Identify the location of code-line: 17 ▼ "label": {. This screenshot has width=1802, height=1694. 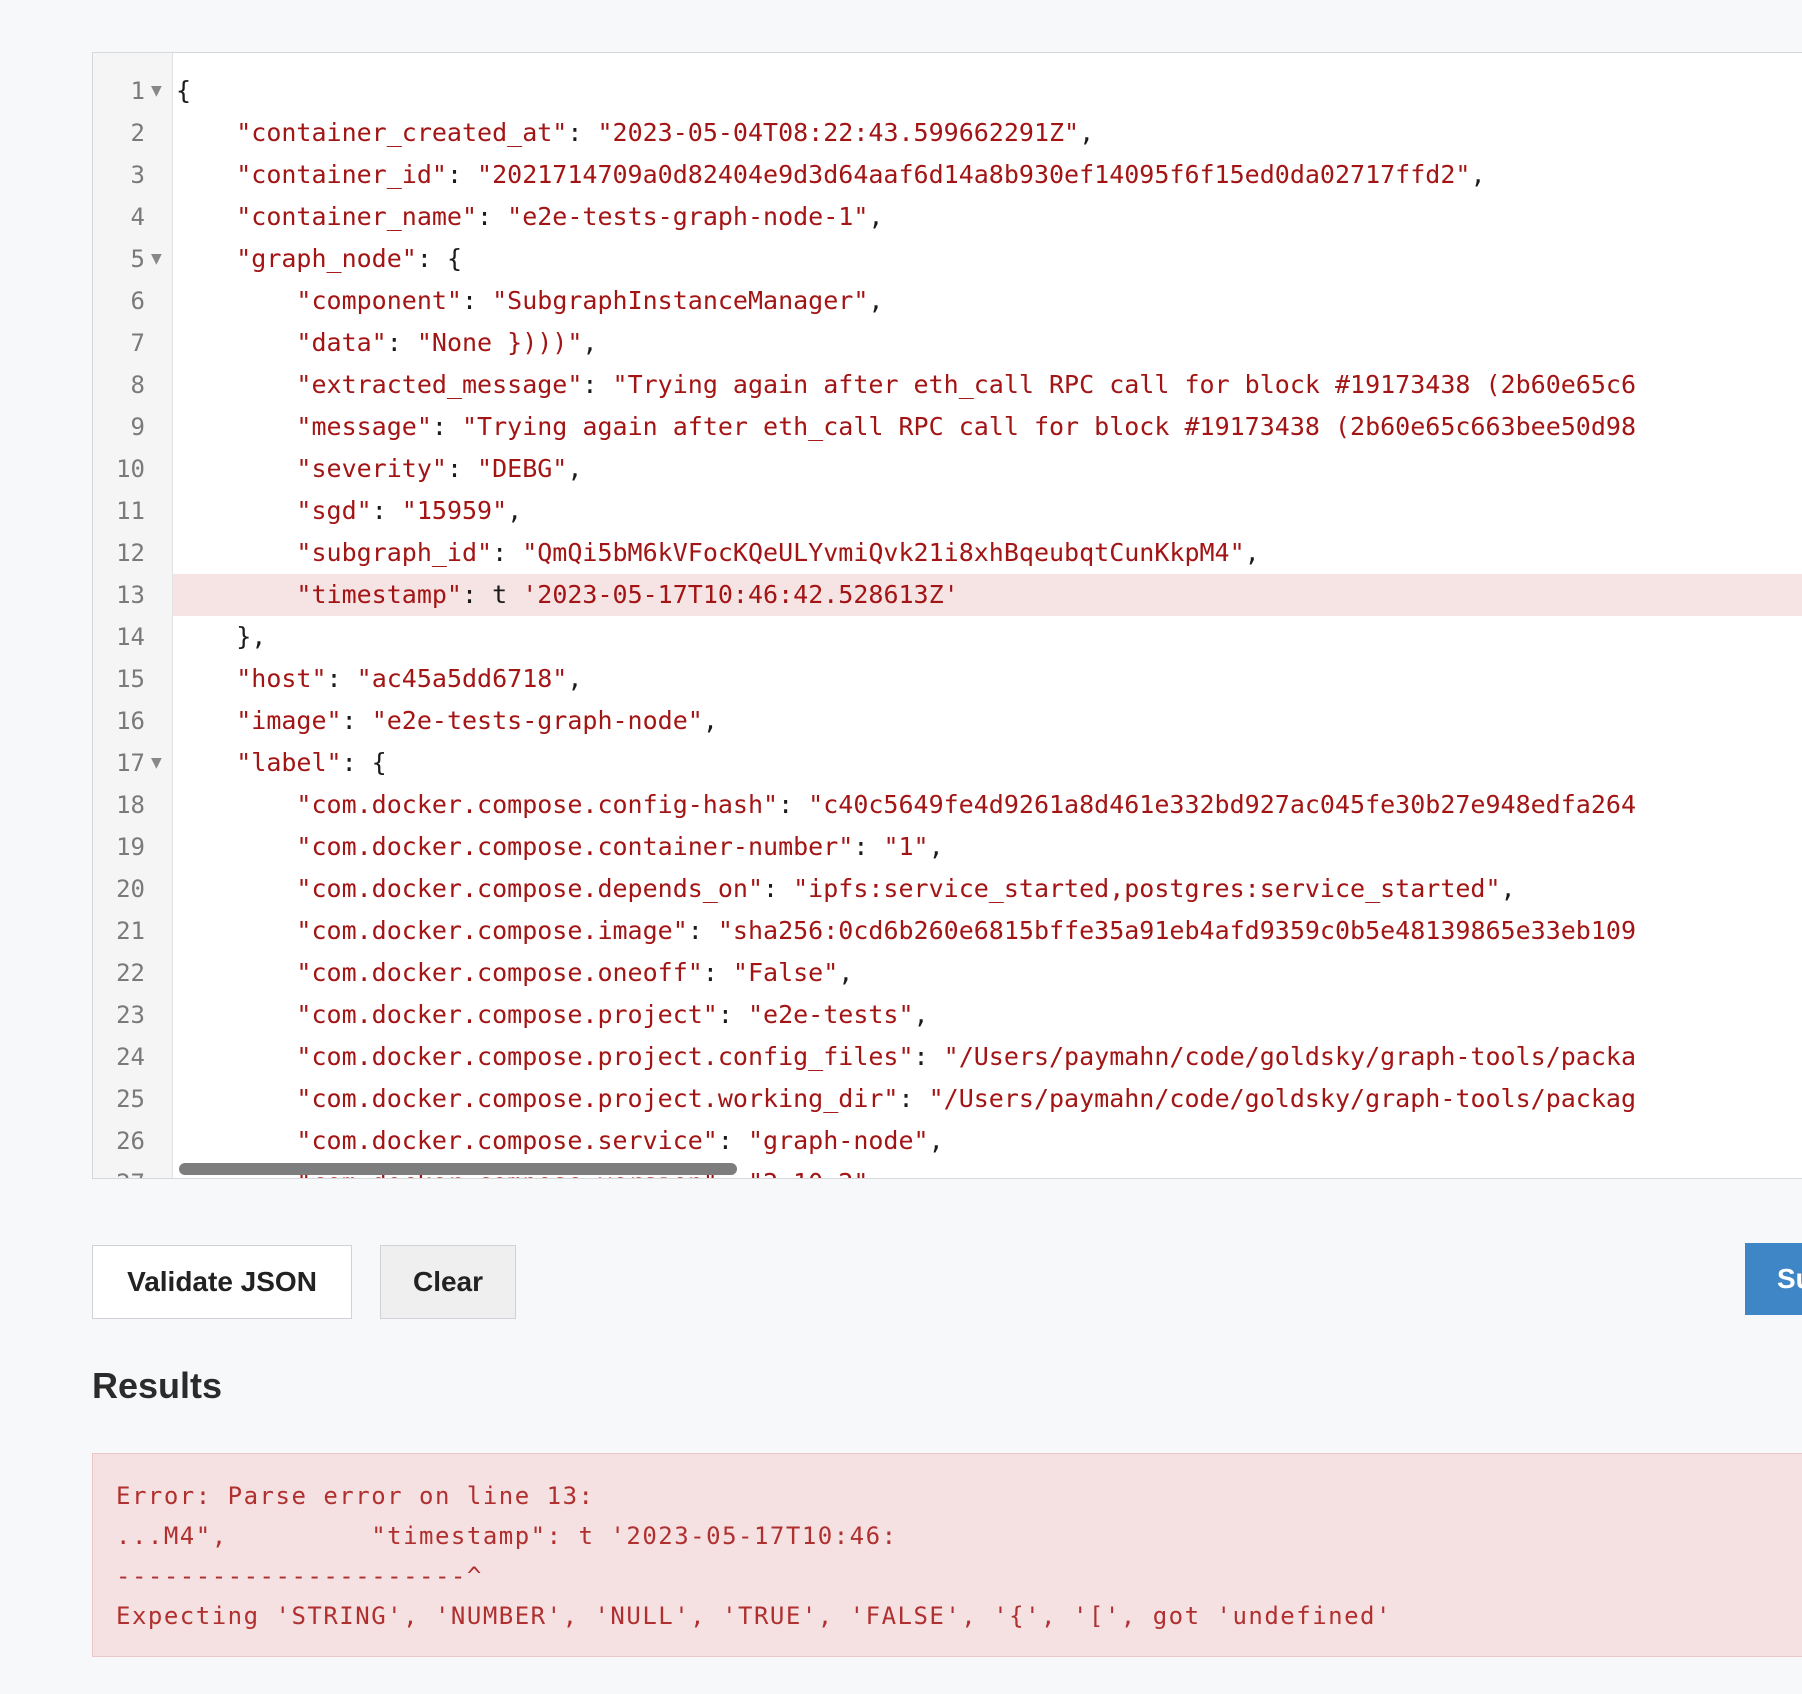
(947, 763).